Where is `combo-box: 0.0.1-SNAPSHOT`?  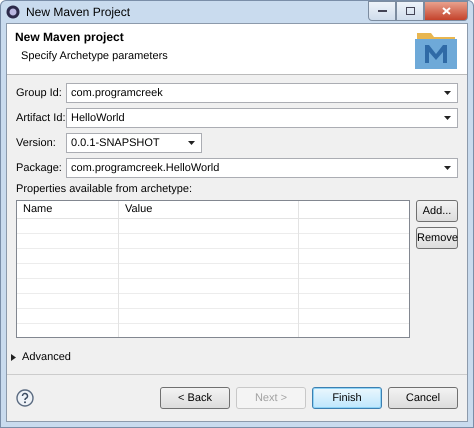
combo-box: 0.0.1-SNAPSHOT is located at coordinates (134, 143).